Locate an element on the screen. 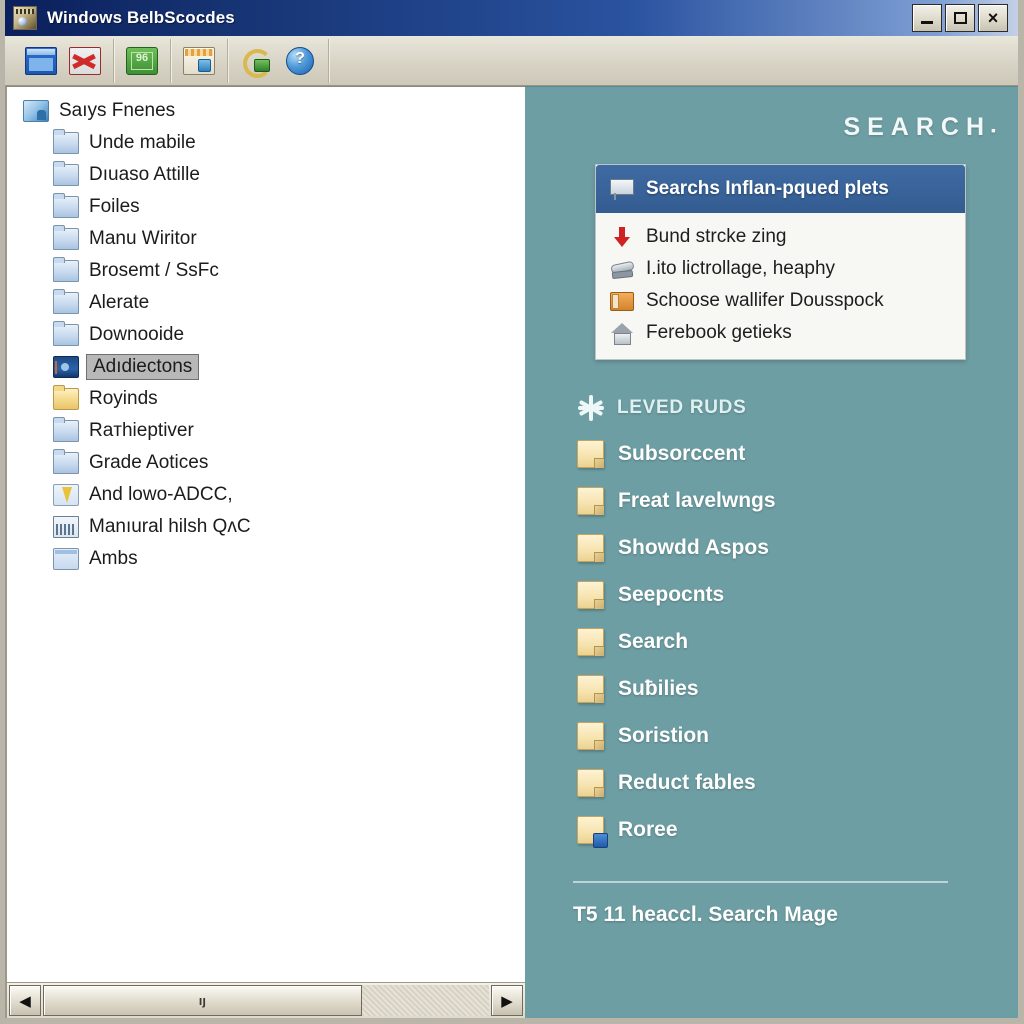 Image resolution: width=1024 pixels, height=1024 pixels. tree-item-label: Manu Wiritor is located at coordinates (143, 238).